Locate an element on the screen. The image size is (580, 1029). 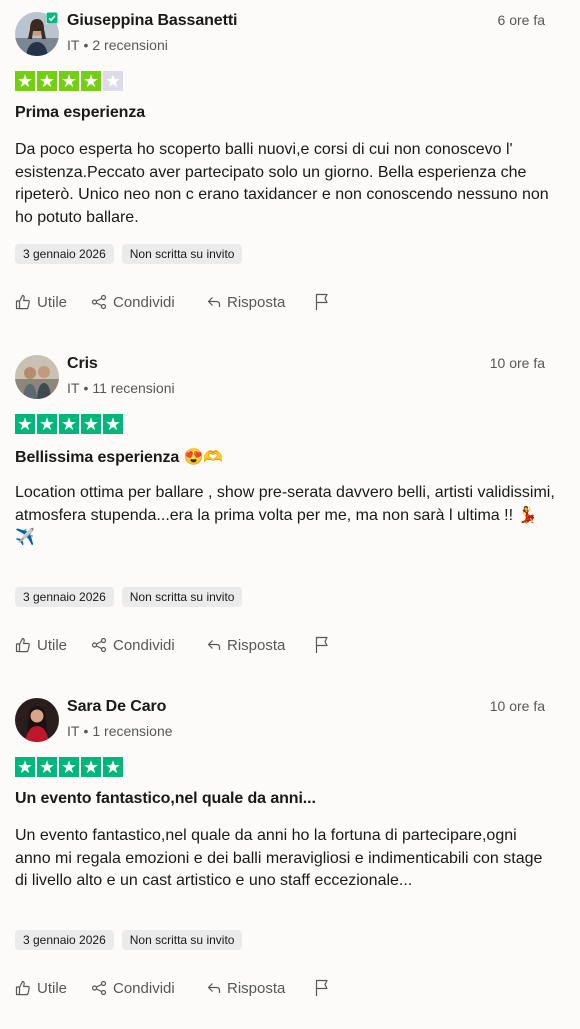
reviewer-meta: IT • 1 recensione is located at coordinates (120, 731).